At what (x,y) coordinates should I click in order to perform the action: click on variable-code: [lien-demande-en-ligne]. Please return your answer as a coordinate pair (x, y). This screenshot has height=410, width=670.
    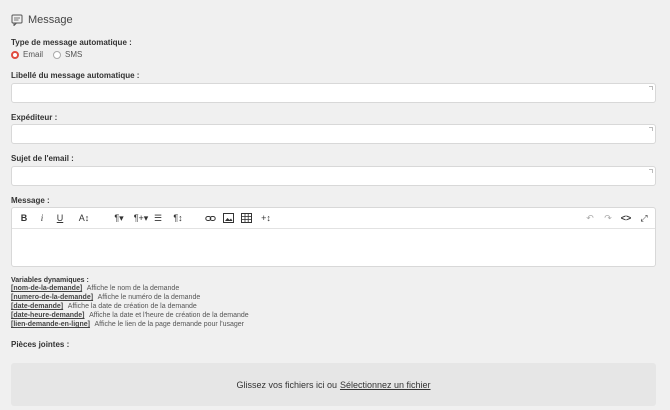
    Looking at the image, I should click on (50, 324).